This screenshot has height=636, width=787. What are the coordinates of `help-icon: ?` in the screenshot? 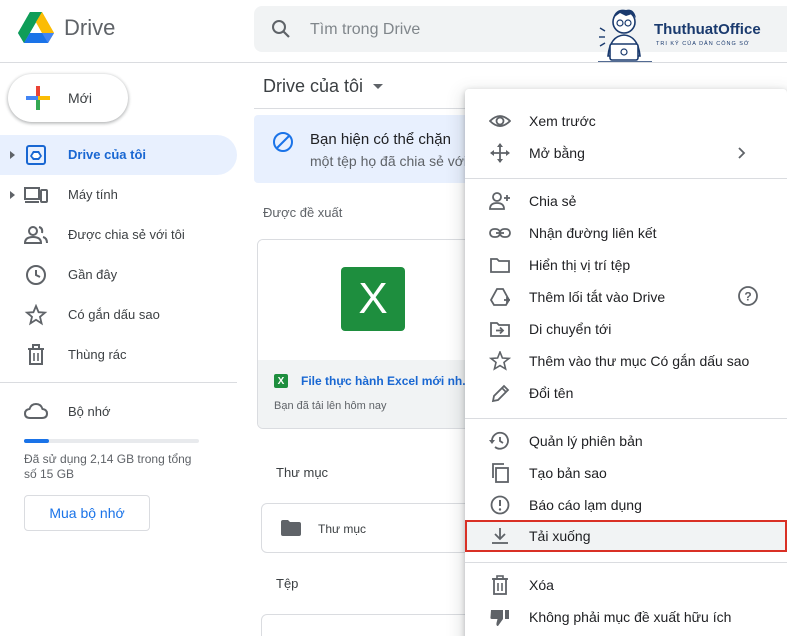 It's located at (748, 296).